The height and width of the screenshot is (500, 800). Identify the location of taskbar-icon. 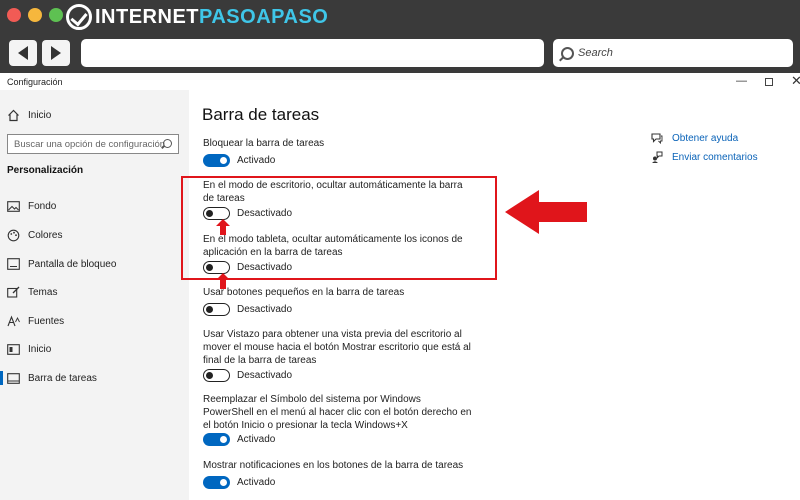
(13, 378).